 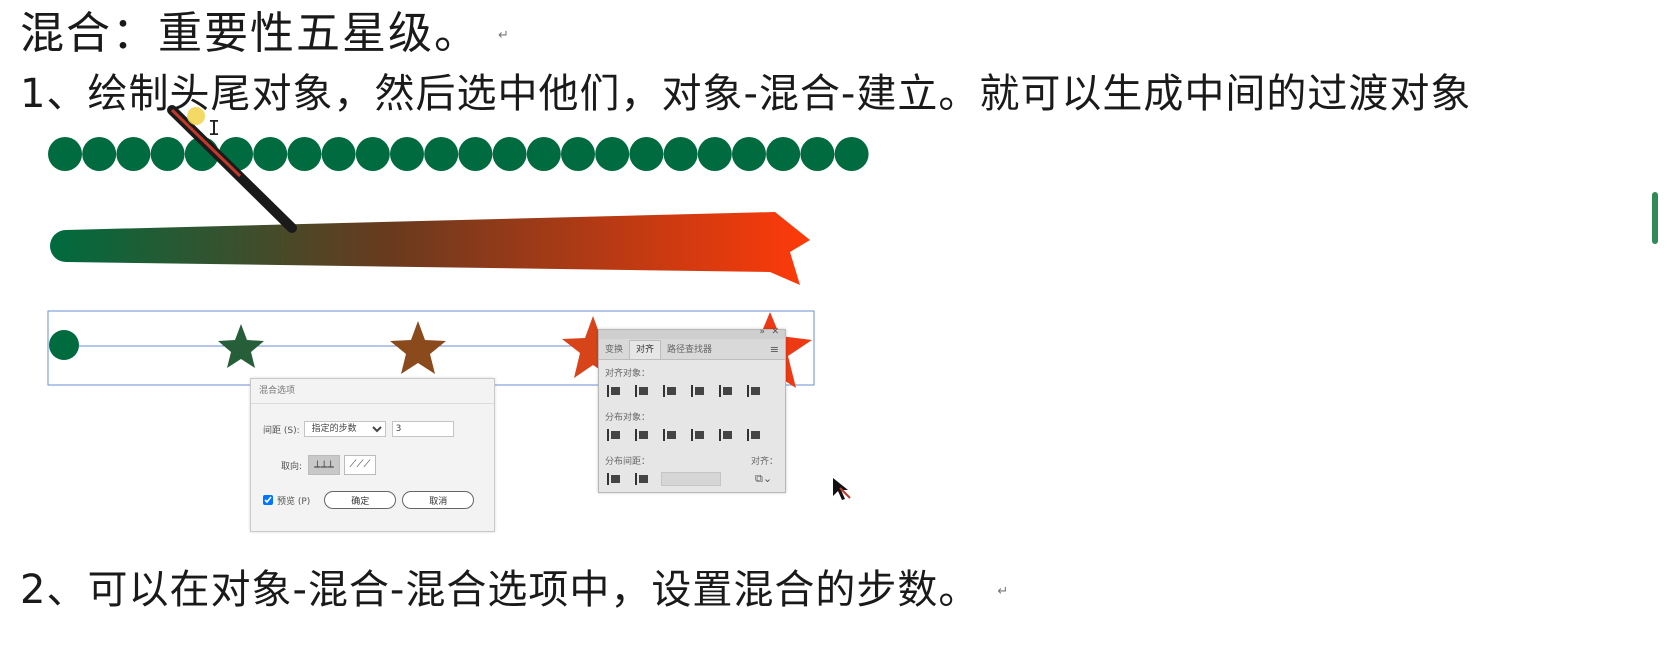 What do you see at coordinates (614, 391) in the screenshot?
I see `align-left-icon` at bounding box center [614, 391].